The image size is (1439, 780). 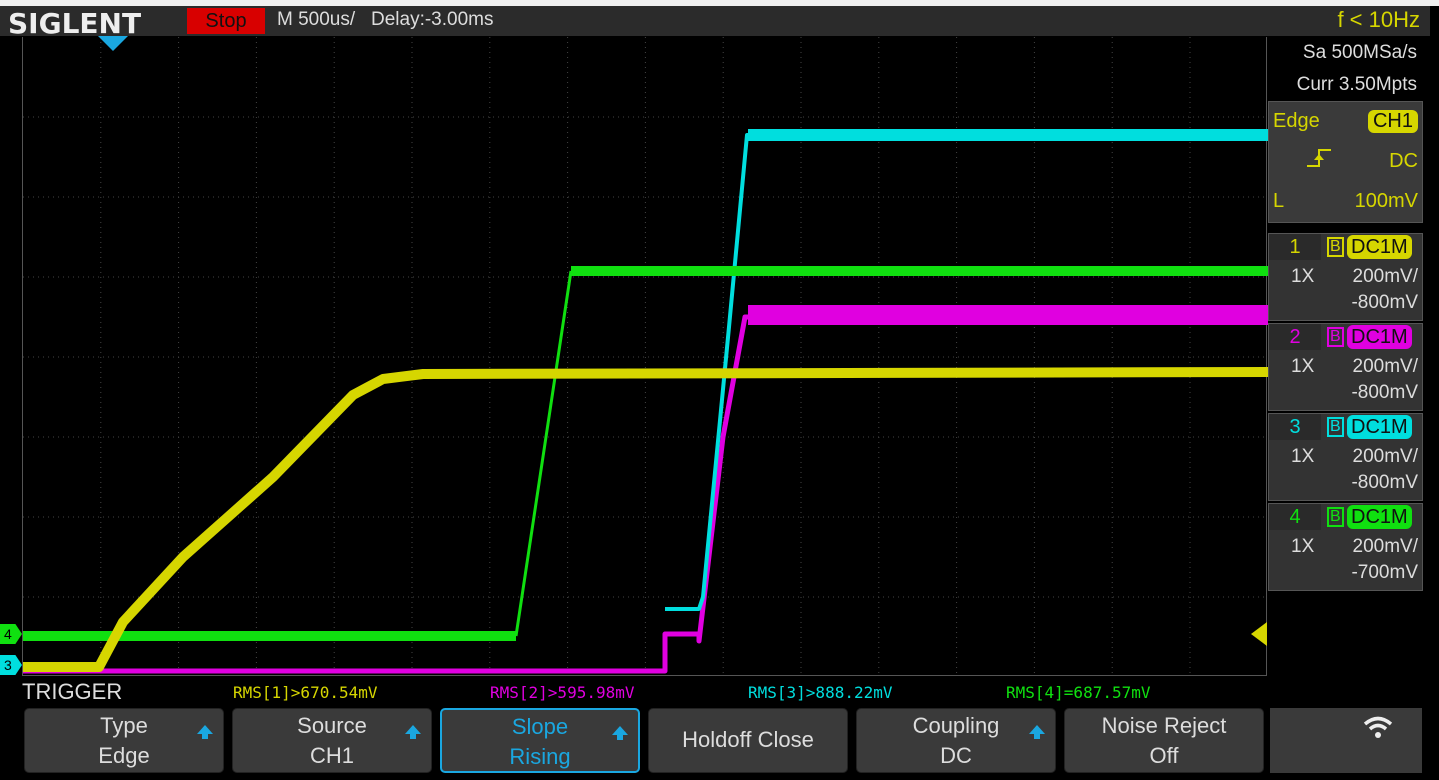 What do you see at coordinates (956, 725) in the screenshot?
I see `label: Coupling` at bounding box center [956, 725].